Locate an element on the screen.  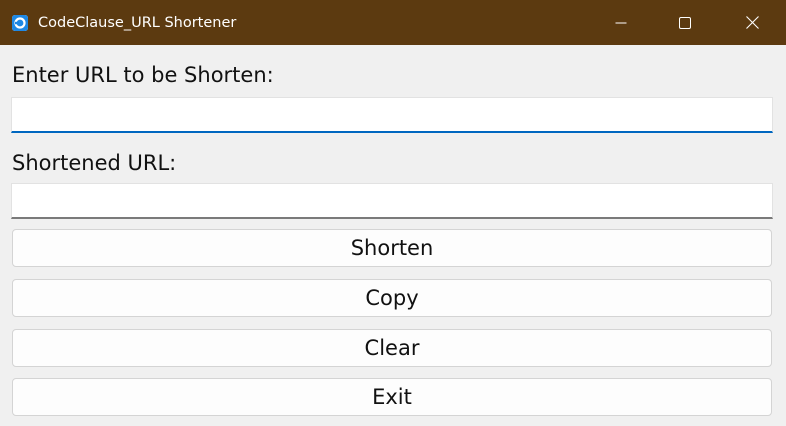
close-button is located at coordinates (752, 22).